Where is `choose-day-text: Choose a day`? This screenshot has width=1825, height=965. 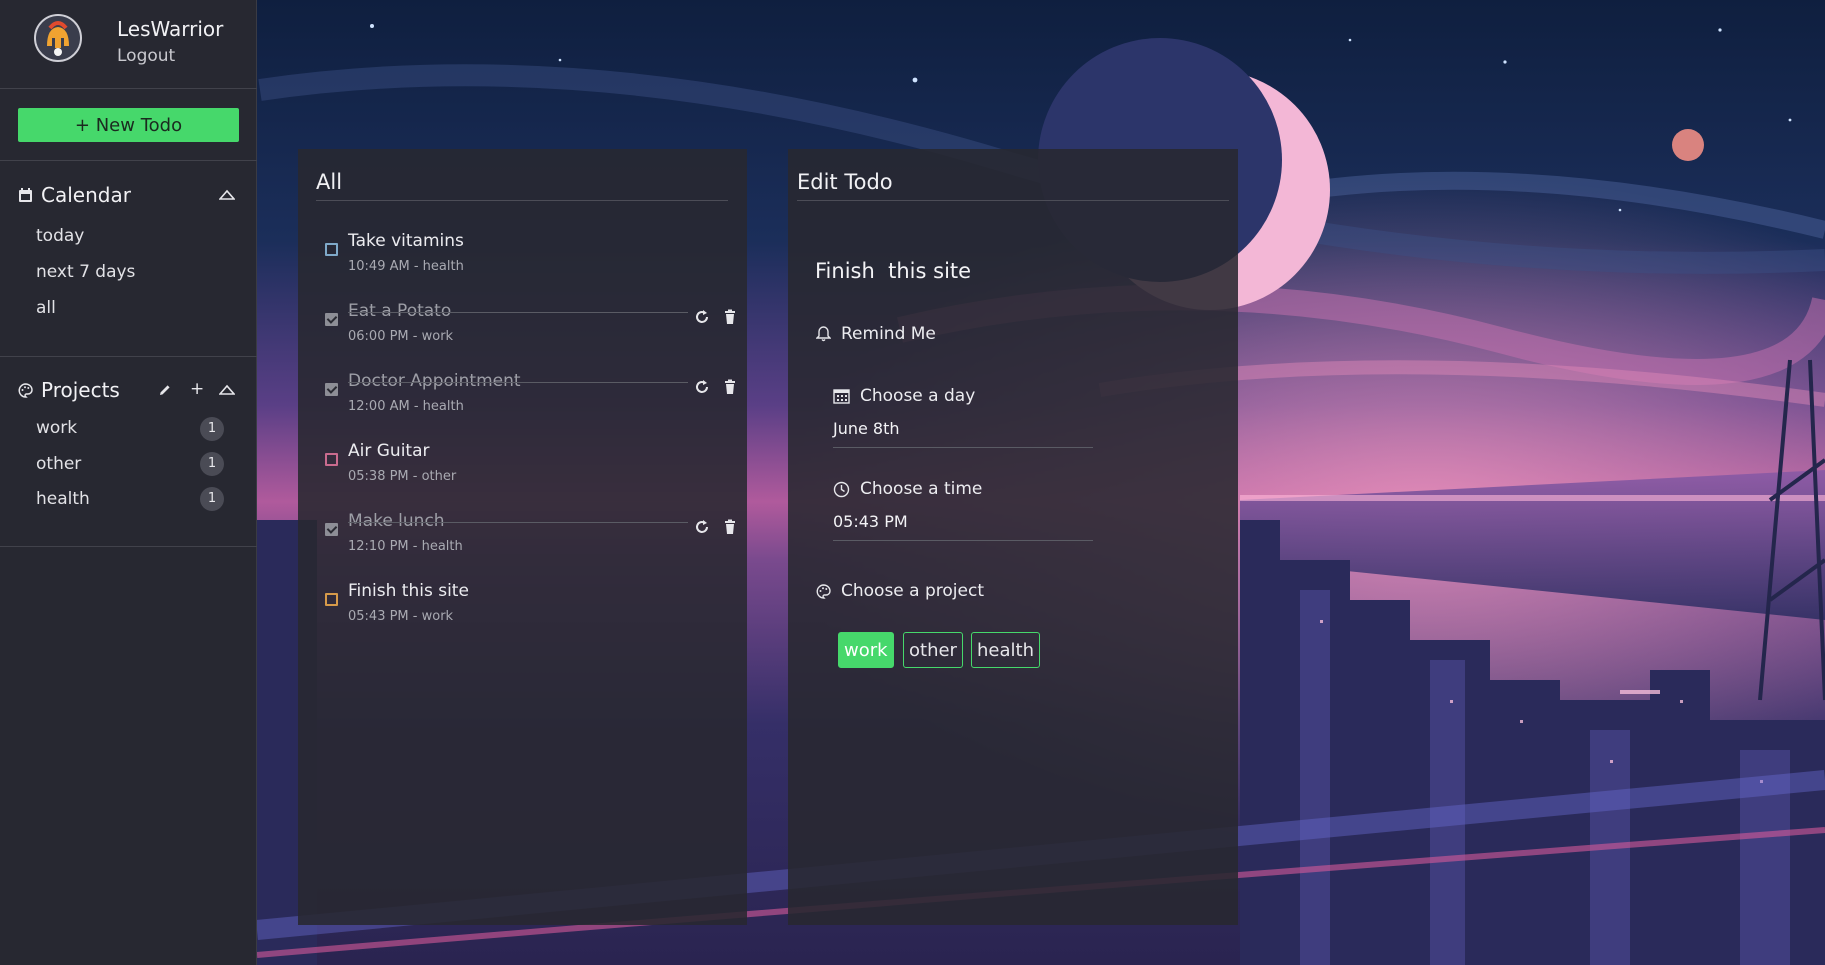 choose-day-text: Choose a day is located at coordinates (918, 396).